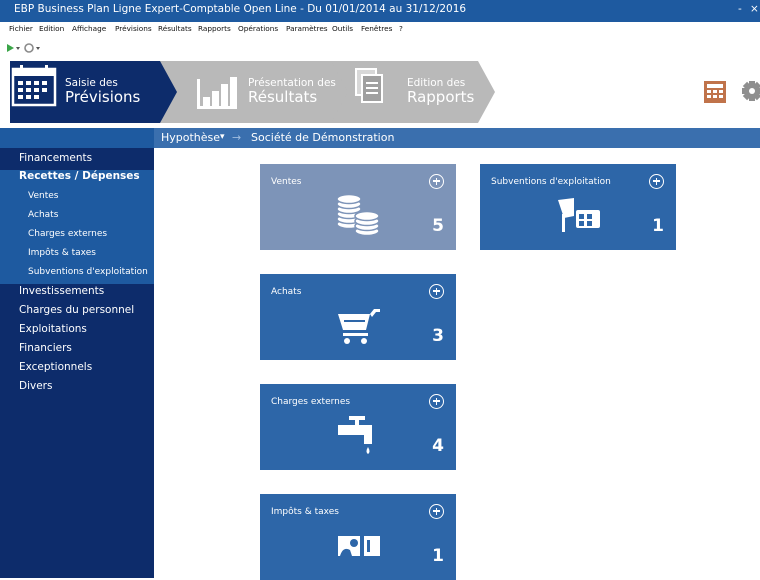 The image size is (760, 580). I want to click on quick-access-bar, so click(380, 47).